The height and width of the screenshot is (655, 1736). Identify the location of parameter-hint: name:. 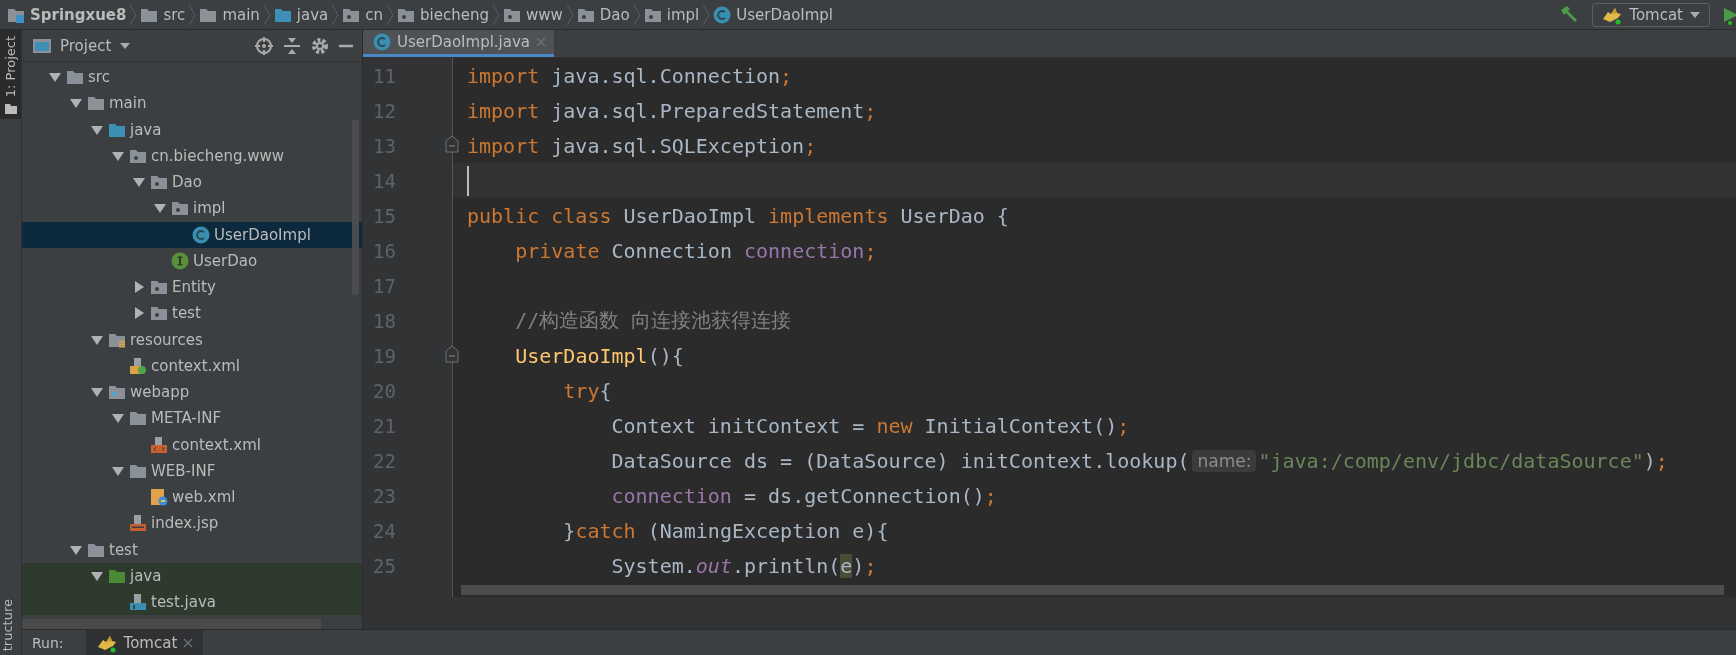
(1224, 460).